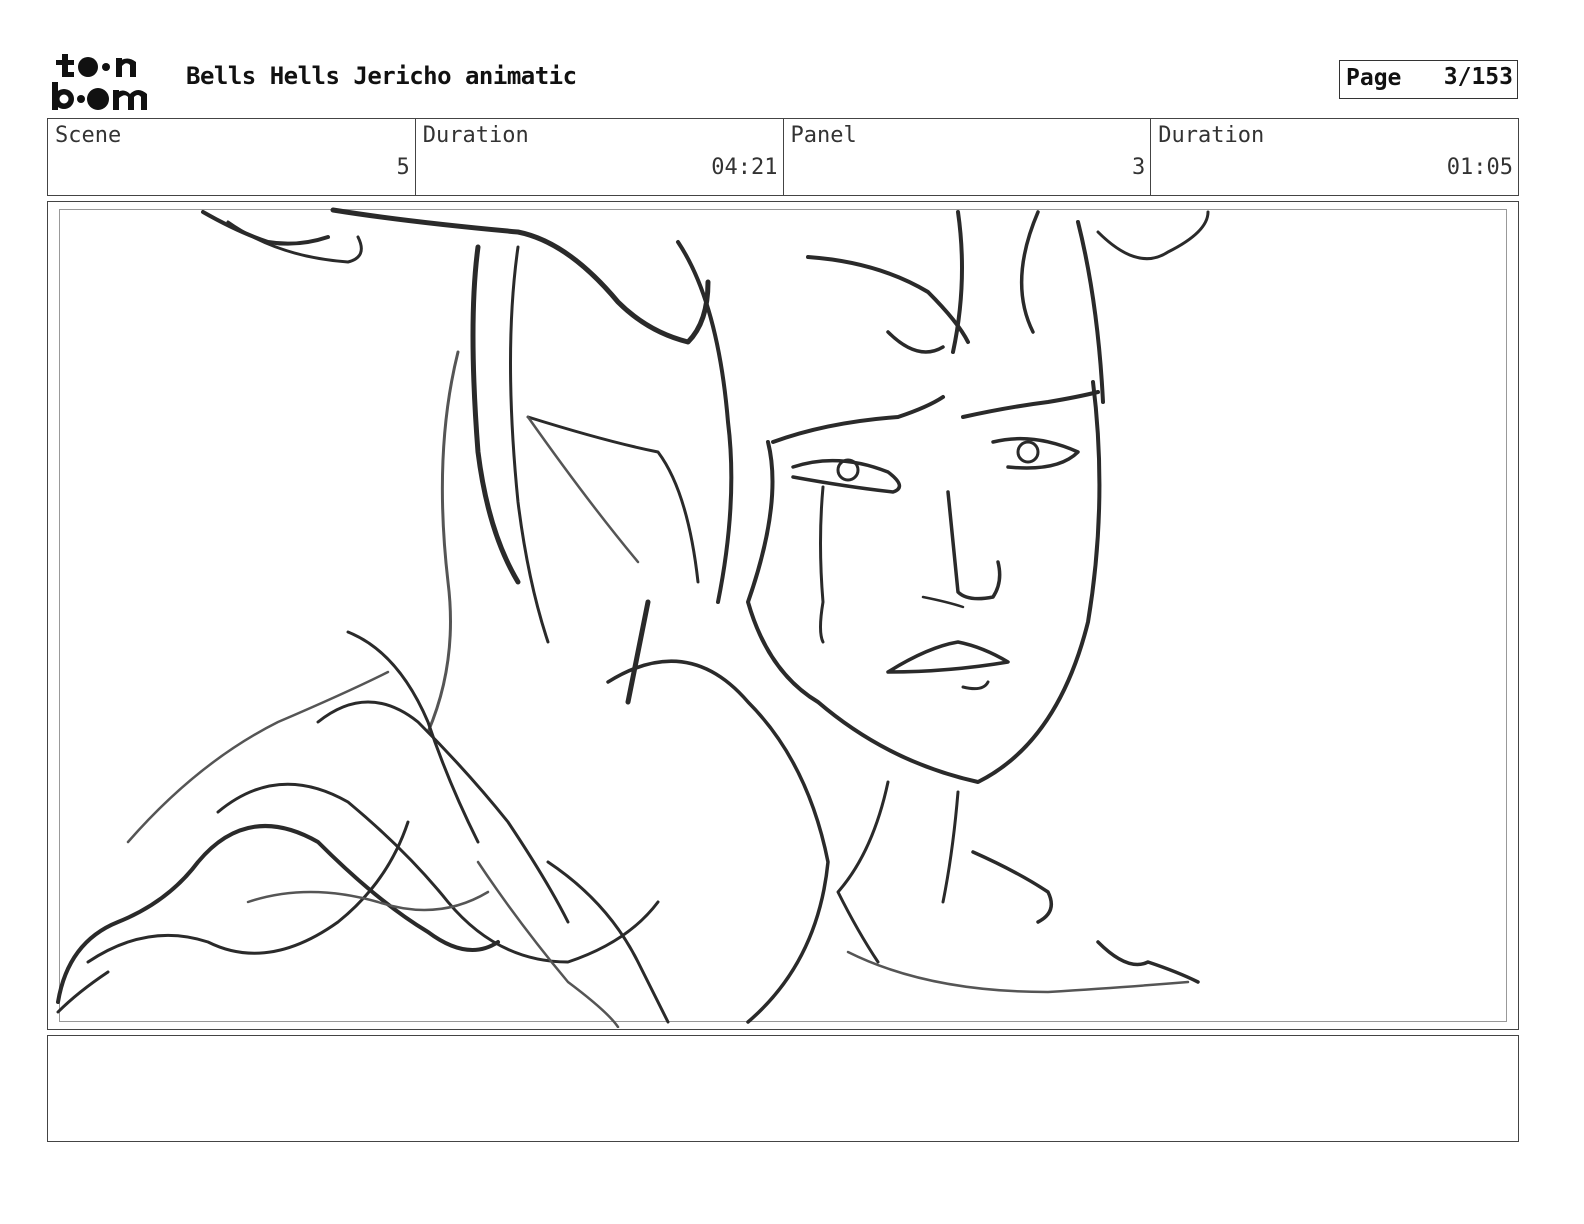 The image size is (1584, 1224). I want to click on panel-duration-cell: Duration 01:05, so click(1334, 157).